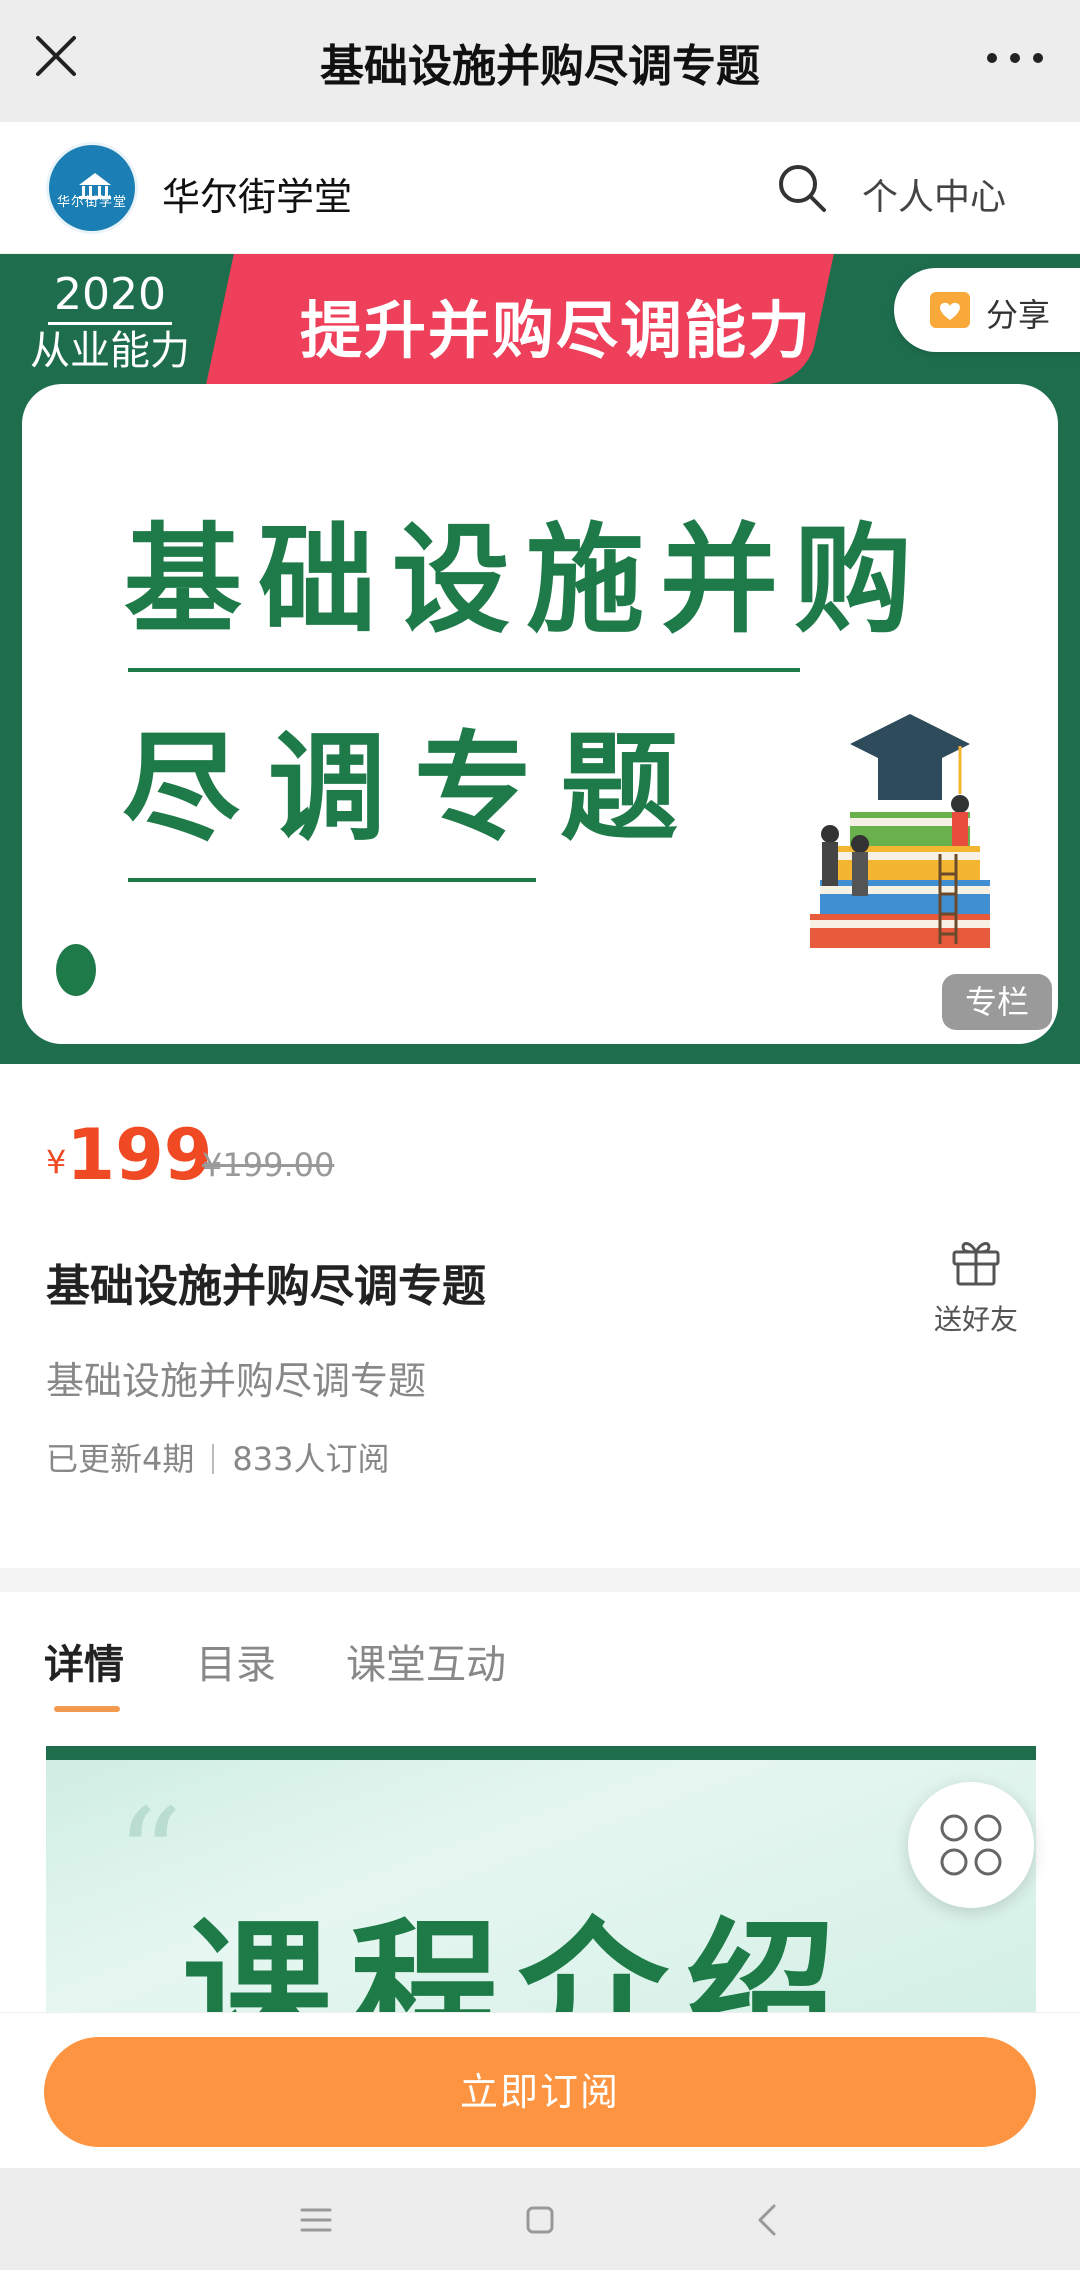 The height and width of the screenshot is (2270, 1080). What do you see at coordinates (414, 787) in the screenshot?
I see `banner-headline-2: 尽调专题` at bounding box center [414, 787].